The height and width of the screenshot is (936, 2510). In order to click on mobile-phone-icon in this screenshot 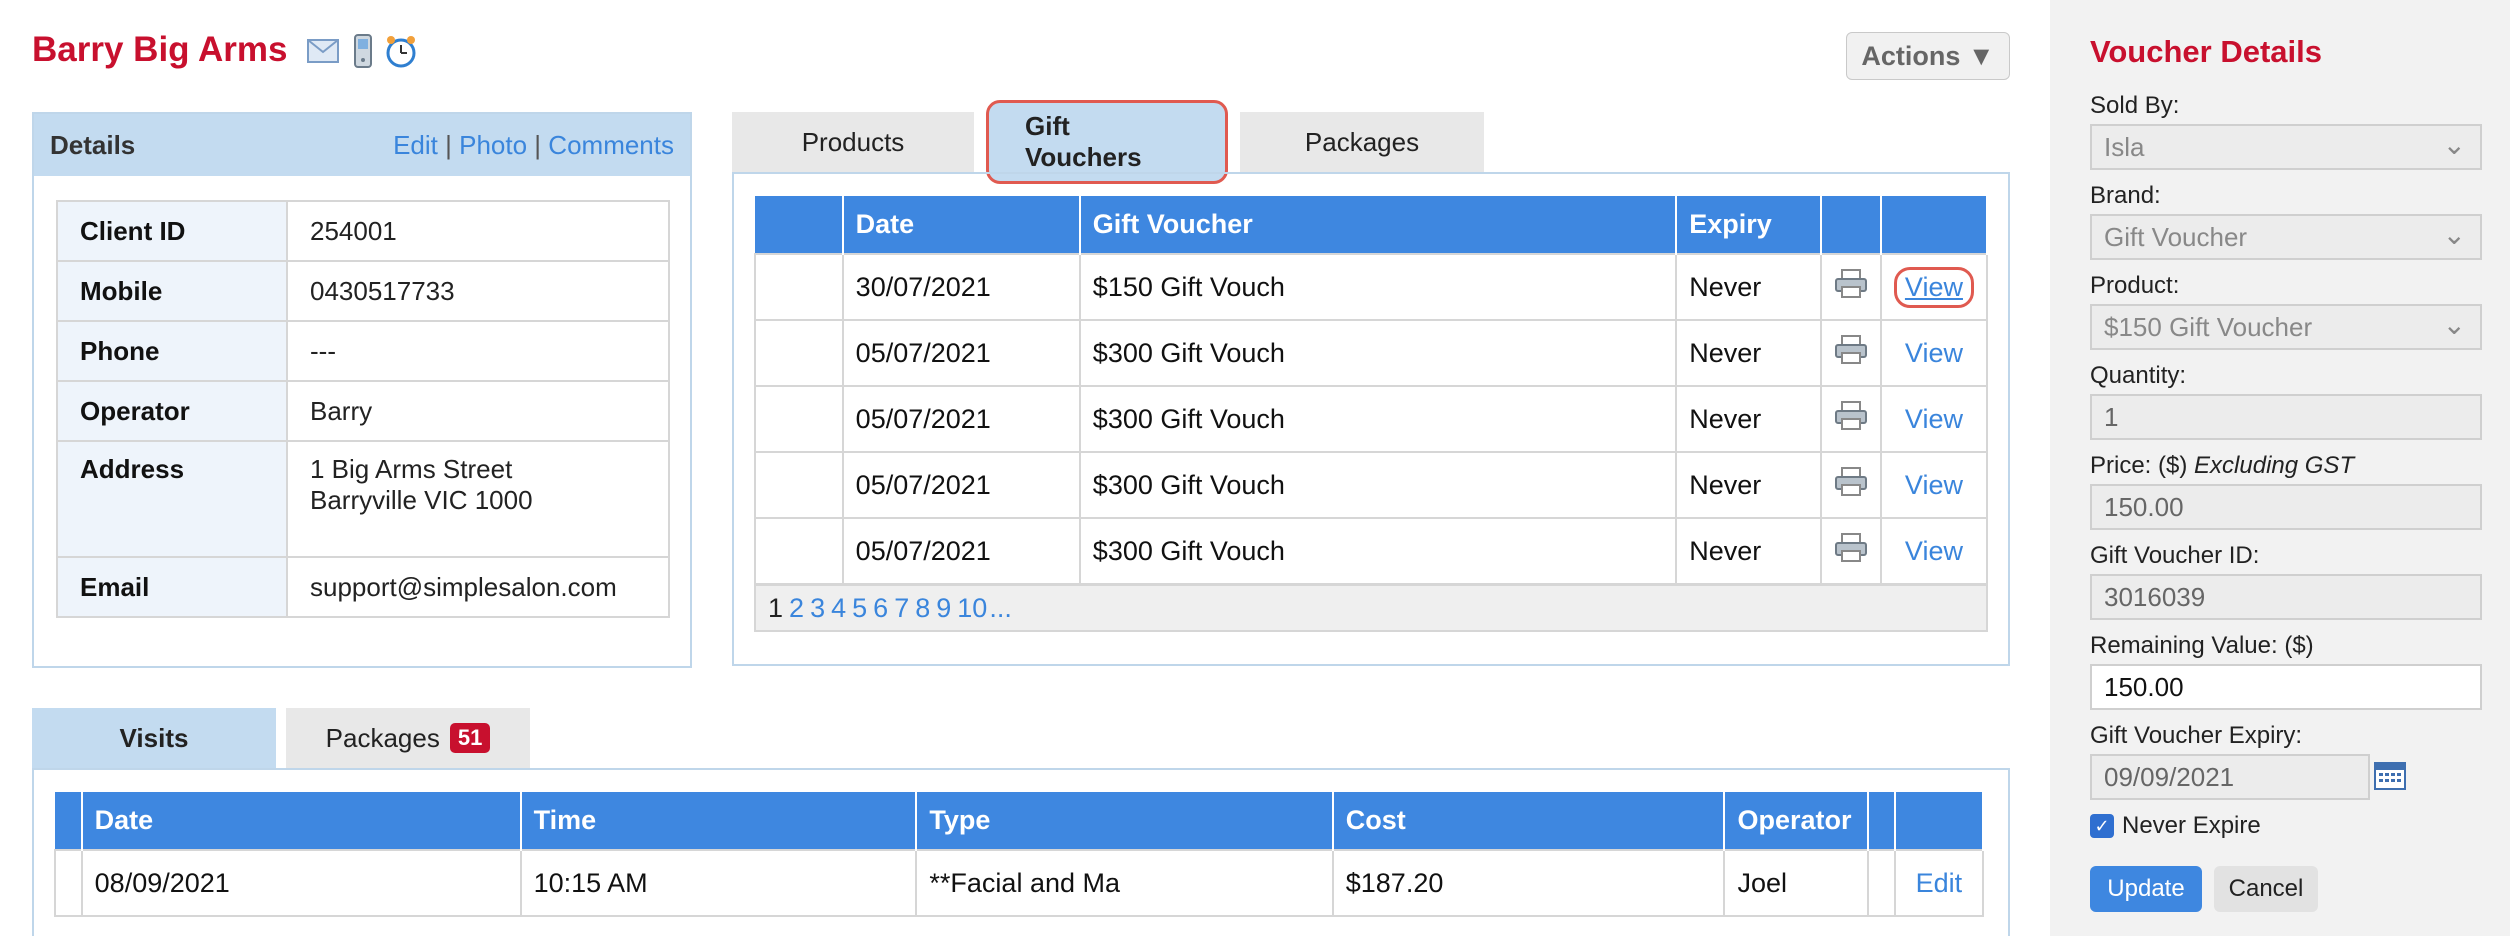, I will do `click(363, 51)`.